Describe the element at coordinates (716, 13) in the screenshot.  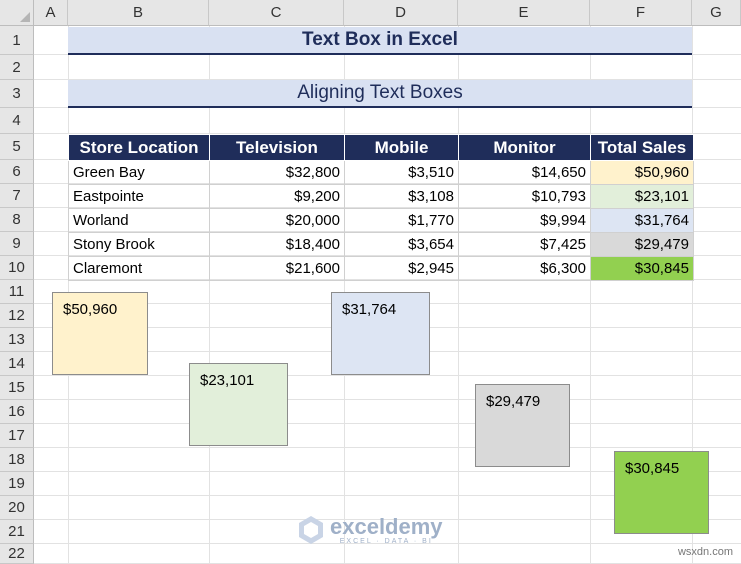
I see `column-header-g: G` at that location.